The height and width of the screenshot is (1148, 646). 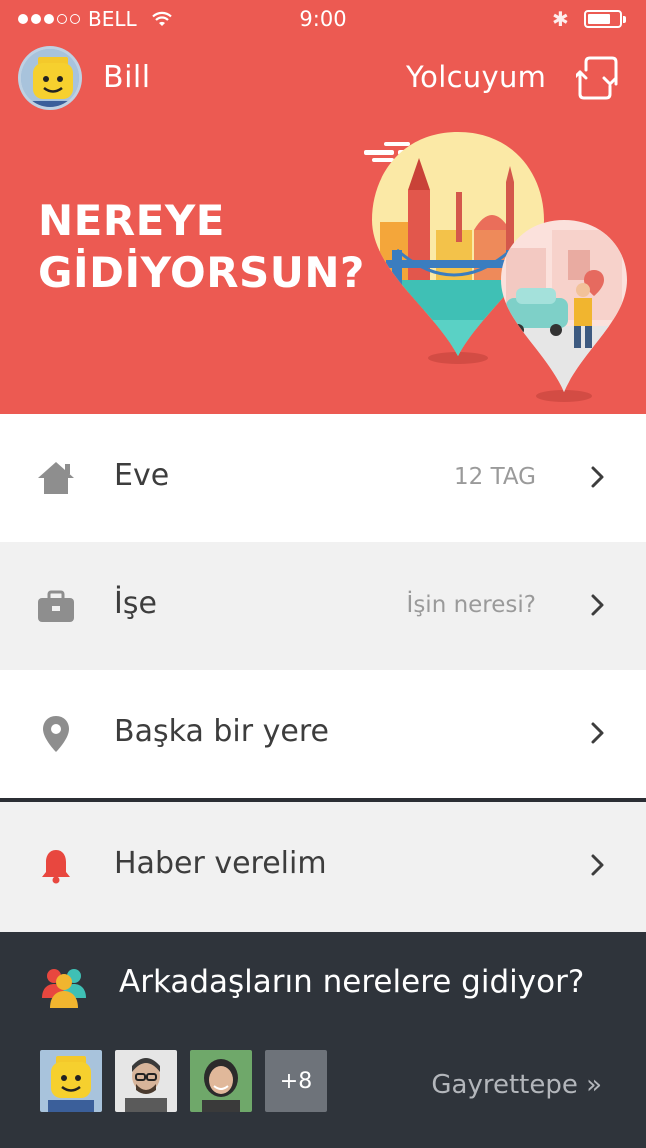 What do you see at coordinates (351, 982) in the screenshot?
I see `friends-title: Arkadaşların nerelere gidiyor?` at bounding box center [351, 982].